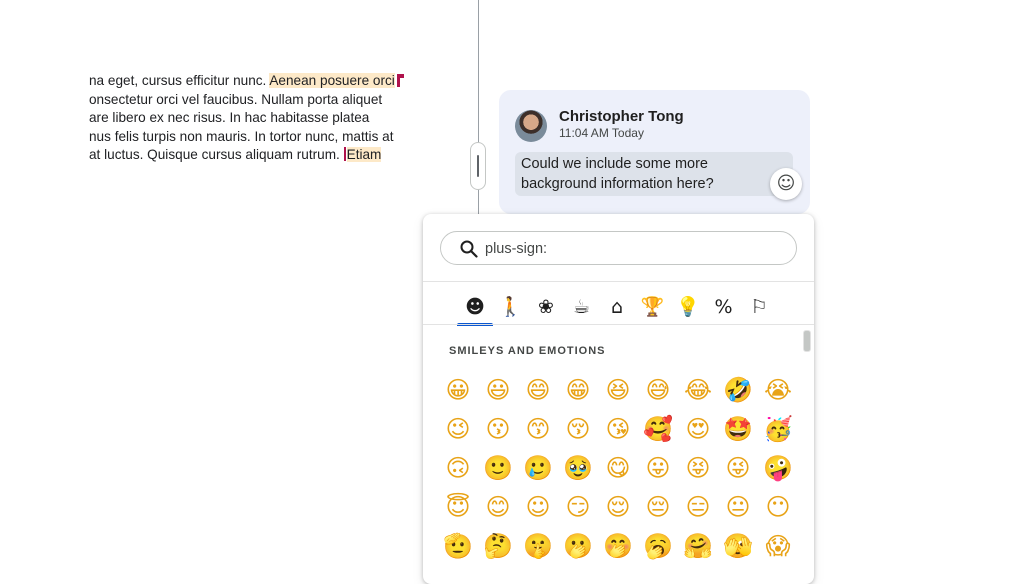  I want to click on text-cursor, so click(344, 154).